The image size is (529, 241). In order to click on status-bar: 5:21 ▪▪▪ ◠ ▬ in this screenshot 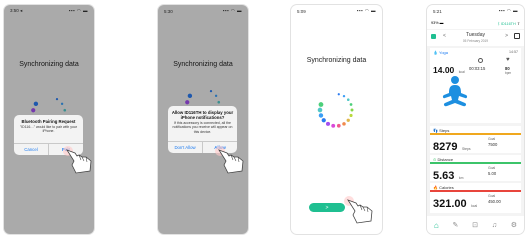, I will do `click(475, 11)`.